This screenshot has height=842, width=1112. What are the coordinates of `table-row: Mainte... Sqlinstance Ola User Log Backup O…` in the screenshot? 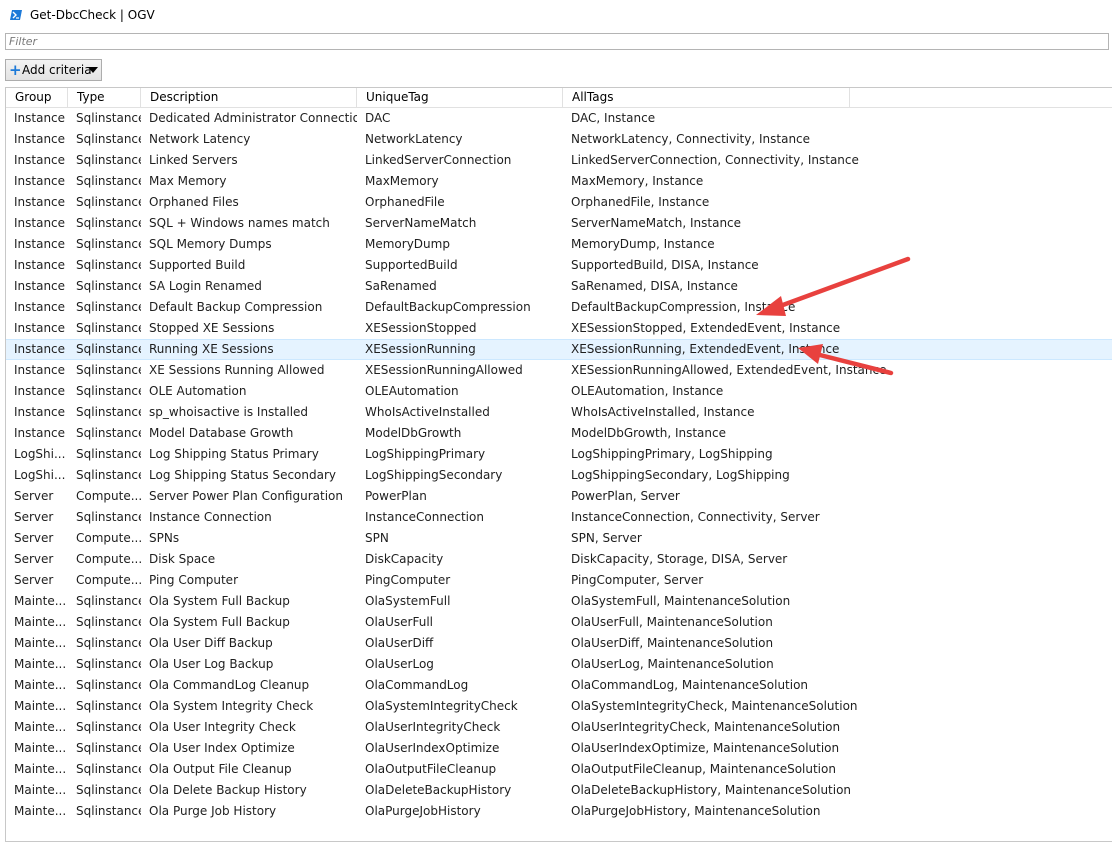 It's located at (559, 664).